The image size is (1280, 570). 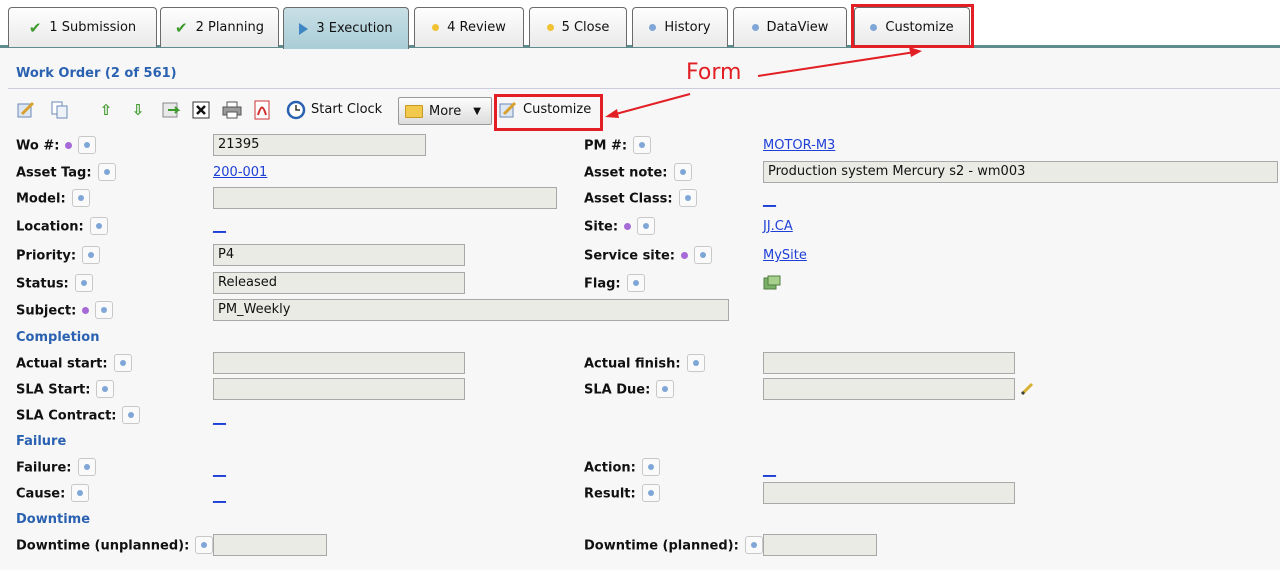 What do you see at coordinates (53, 198) in the screenshot?
I see `model-label: Model:` at bounding box center [53, 198].